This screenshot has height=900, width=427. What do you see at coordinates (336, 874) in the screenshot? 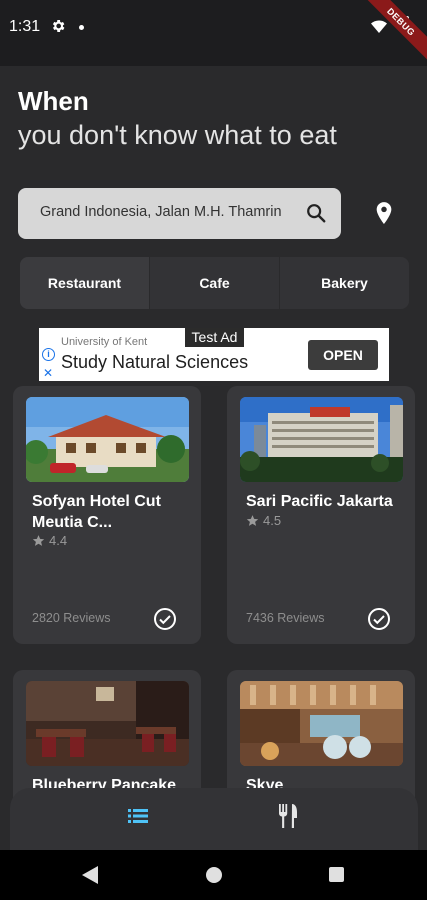
I see `recents-icon` at bounding box center [336, 874].